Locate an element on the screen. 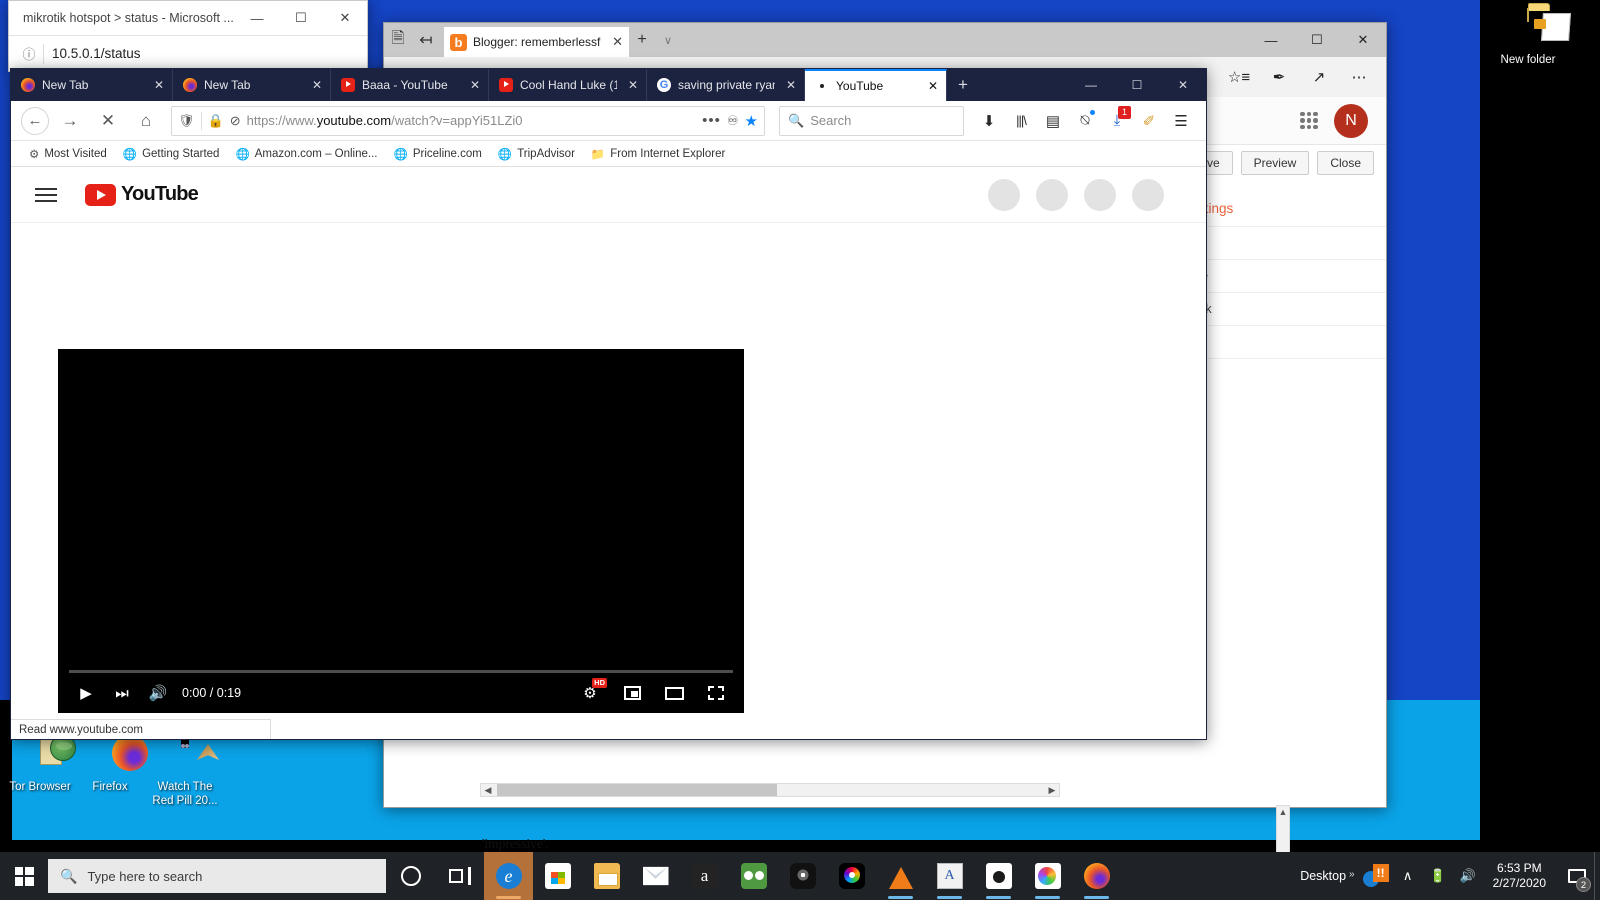 The height and width of the screenshot is (900, 1600). search-input: 🔍 Type here to search is located at coordinates (217, 876).